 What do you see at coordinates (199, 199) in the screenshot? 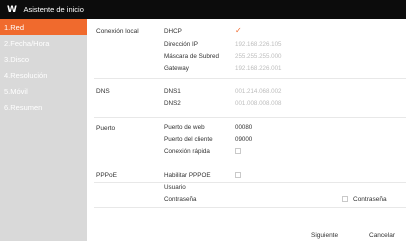
I see `password-row: Contraseña` at bounding box center [199, 199].